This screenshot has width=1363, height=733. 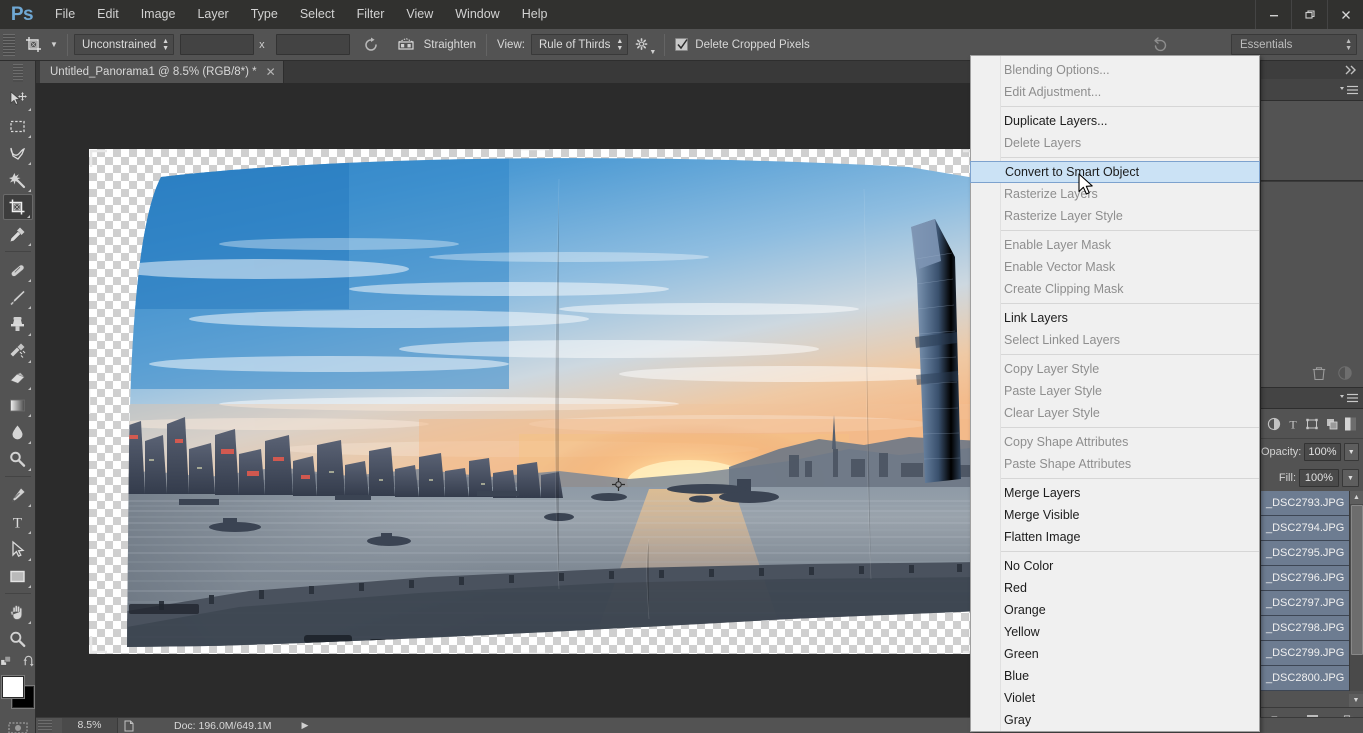 I want to click on scroll-down-arrow-icon: ▼, so click(x=1356, y=700).